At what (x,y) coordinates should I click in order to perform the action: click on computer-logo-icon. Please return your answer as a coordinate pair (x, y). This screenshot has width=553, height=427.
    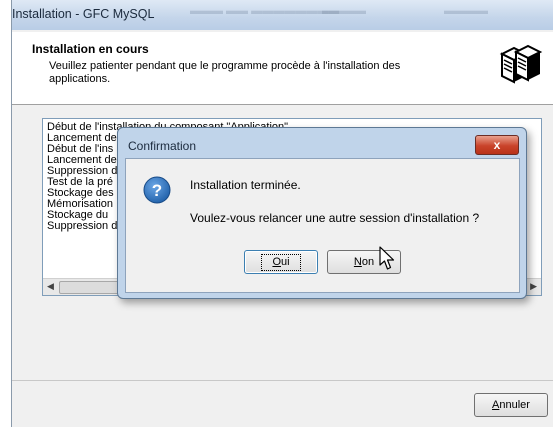
    Looking at the image, I should click on (520, 64).